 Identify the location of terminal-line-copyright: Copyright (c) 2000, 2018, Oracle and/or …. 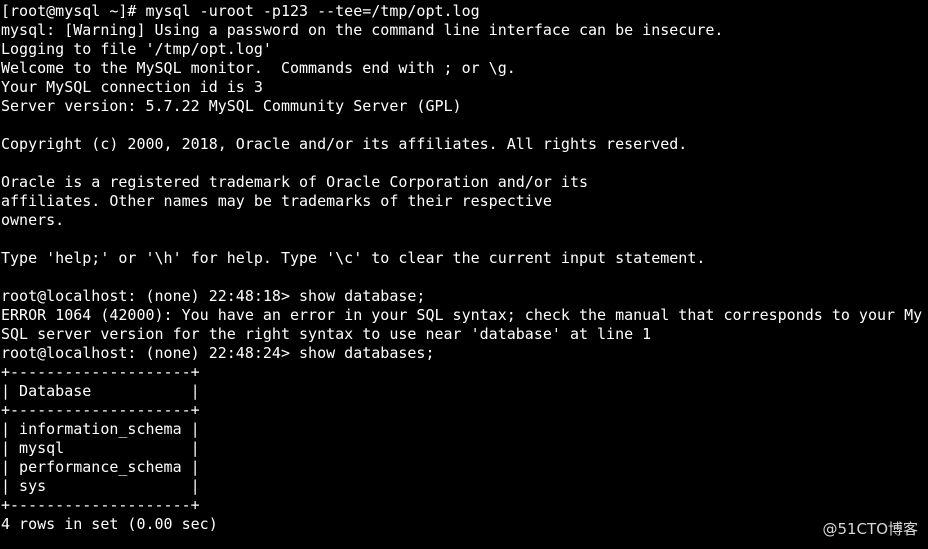
(344, 144).